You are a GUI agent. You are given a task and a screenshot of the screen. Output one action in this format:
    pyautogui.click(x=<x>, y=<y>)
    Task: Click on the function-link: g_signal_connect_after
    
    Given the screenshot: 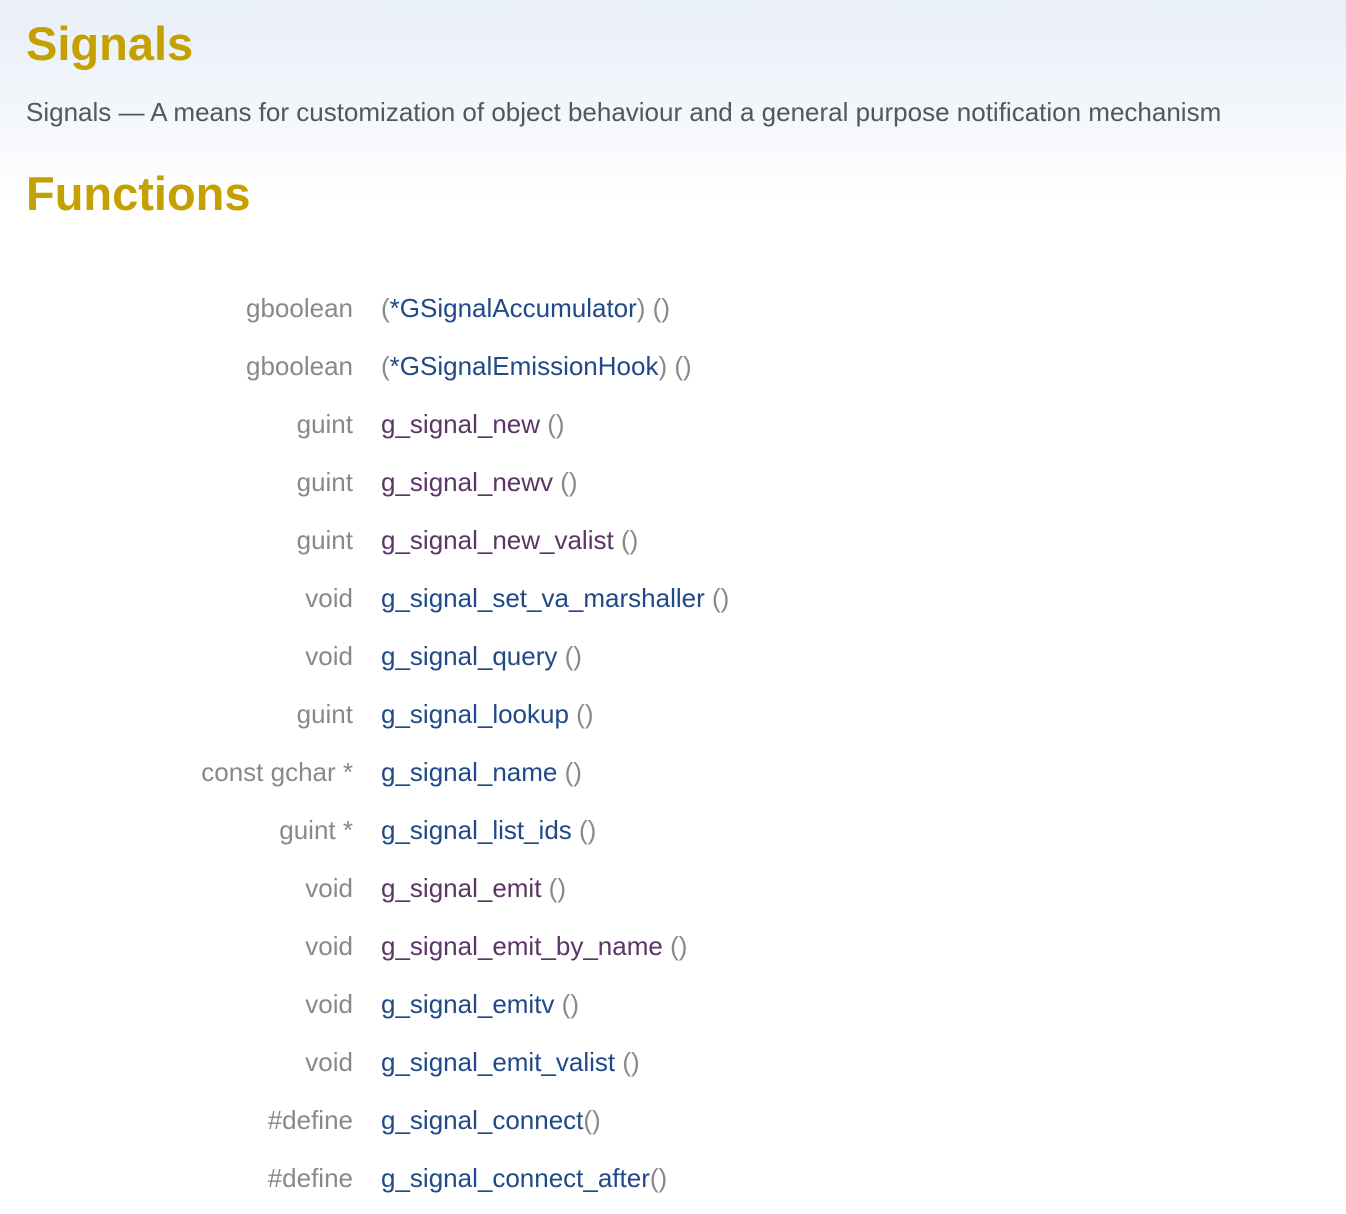 What is the action you would take?
    pyautogui.click(x=515, y=1178)
    